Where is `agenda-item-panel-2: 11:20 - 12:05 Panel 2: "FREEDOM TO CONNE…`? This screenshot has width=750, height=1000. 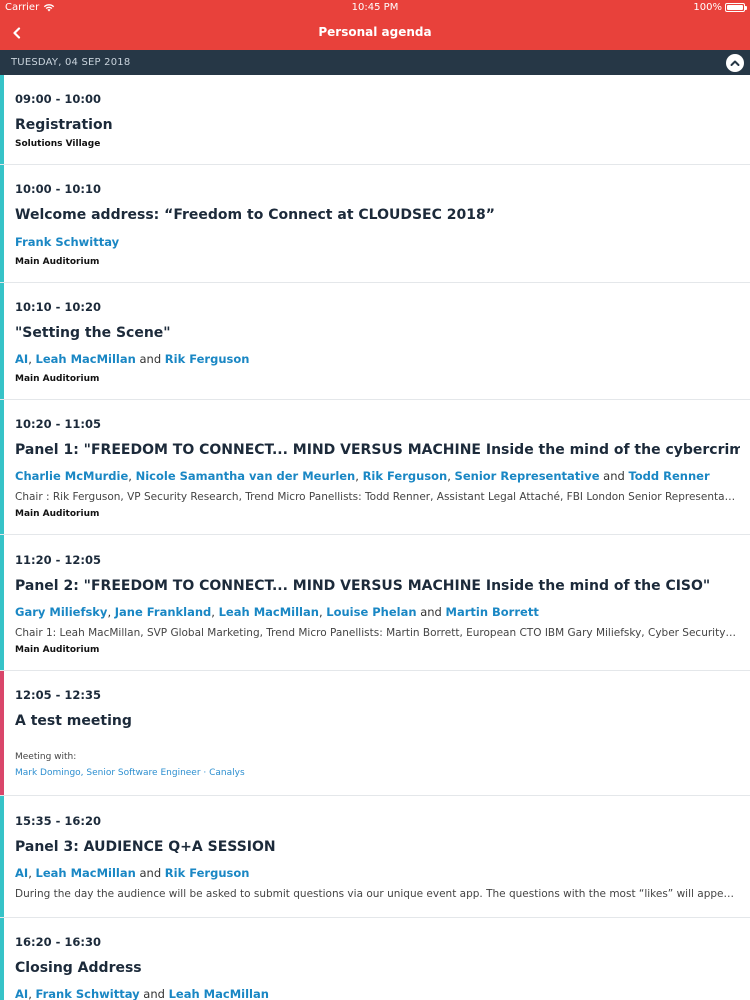
agenda-item-panel-2: 11:20 - 12:05 Panel 2: "FREEDOM TO CONNE… is located at coordinates (375, 603).